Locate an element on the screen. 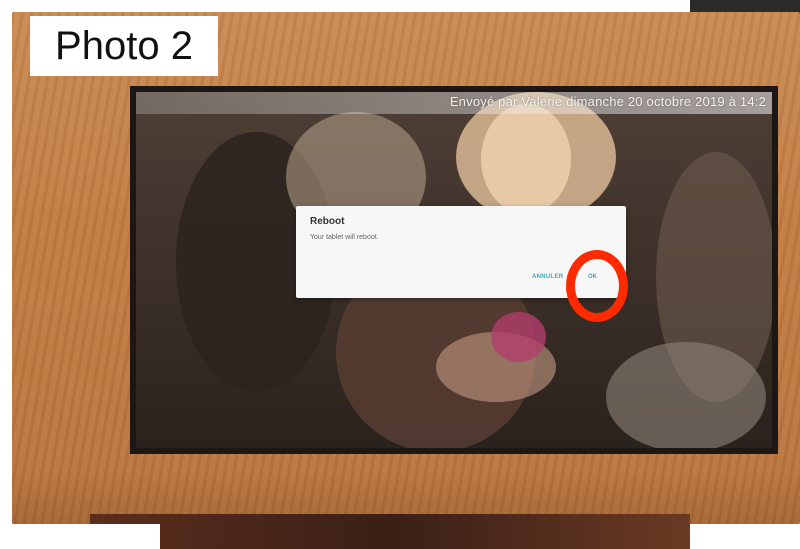  pink-garment is located at coordinates (518, 337).